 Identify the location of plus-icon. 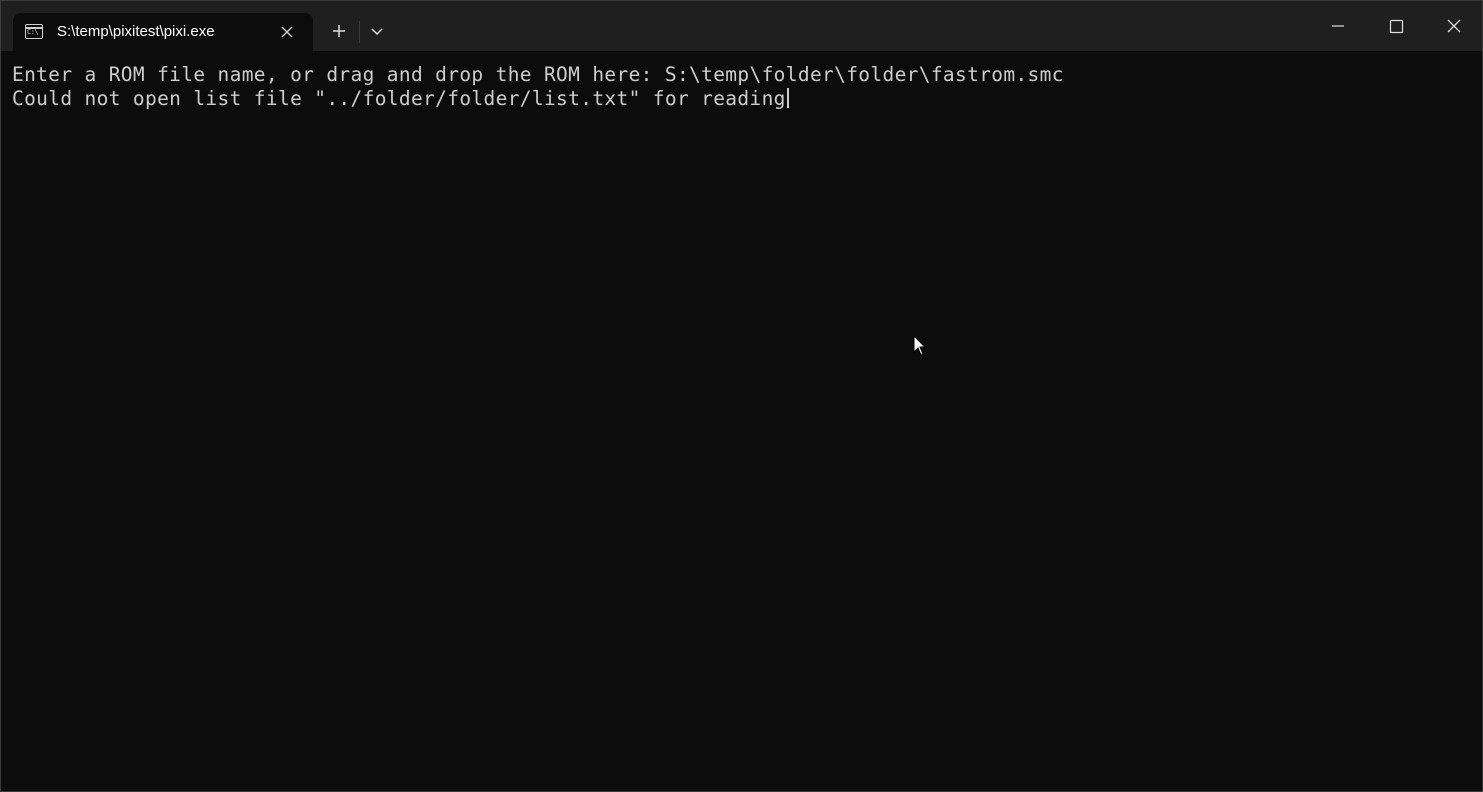
(339, 31).